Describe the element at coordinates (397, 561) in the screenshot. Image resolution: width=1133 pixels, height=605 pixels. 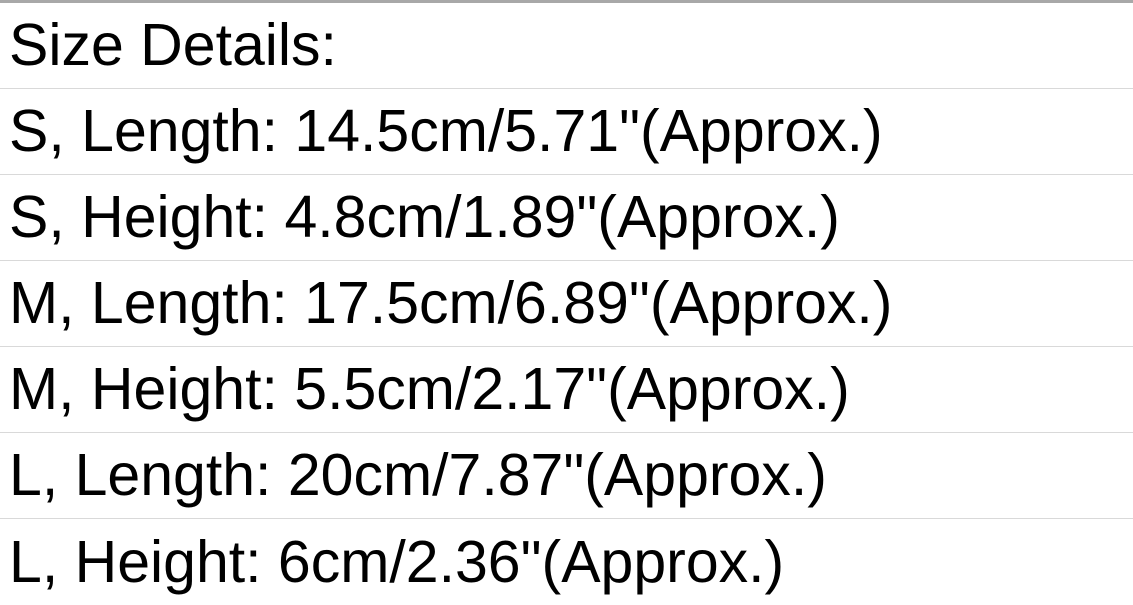
I see `size-row-l-height: L, Height: 6cm/2.36"(Approx.)` at that location.